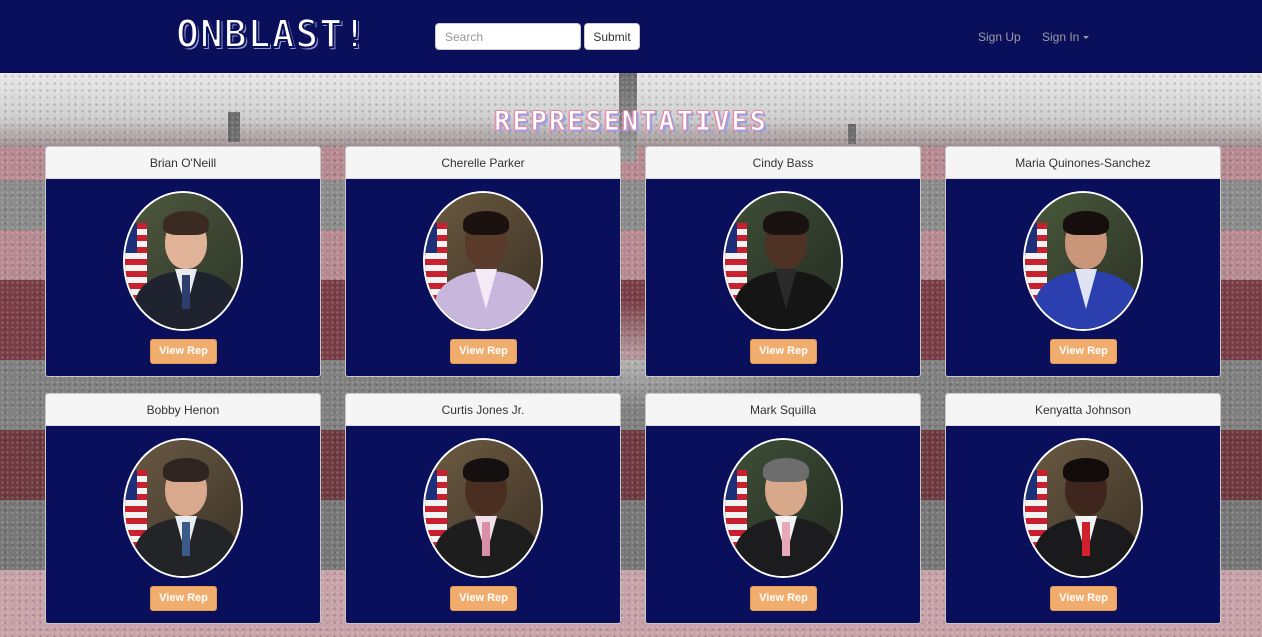 Image resolution: width=1262 pixels, height=637 pixels. Describe the element at coordinates (483, 163) in the screenshot. I see `rep-name: Cherelle Parker` at that location.